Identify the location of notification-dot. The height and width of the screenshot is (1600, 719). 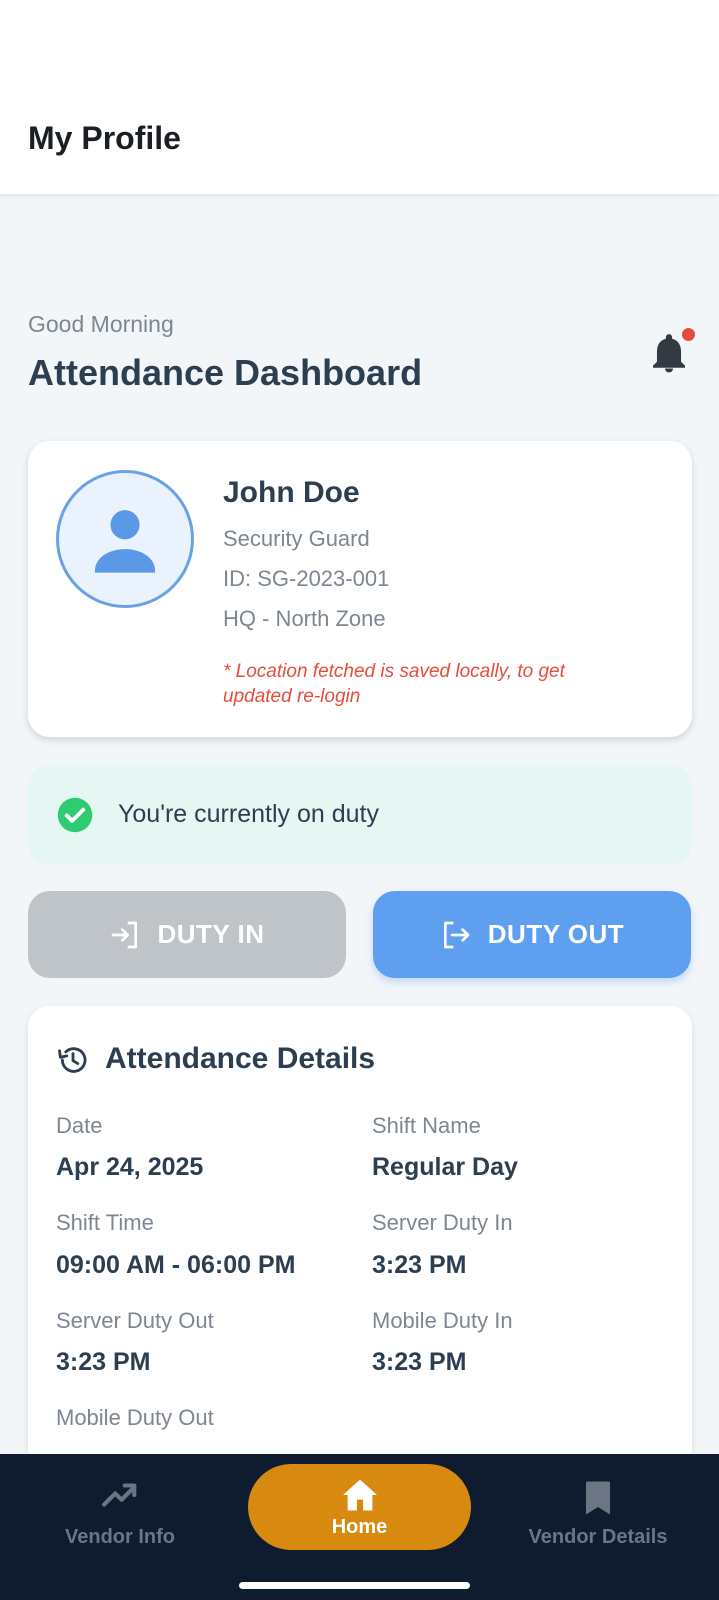
(688, 334).